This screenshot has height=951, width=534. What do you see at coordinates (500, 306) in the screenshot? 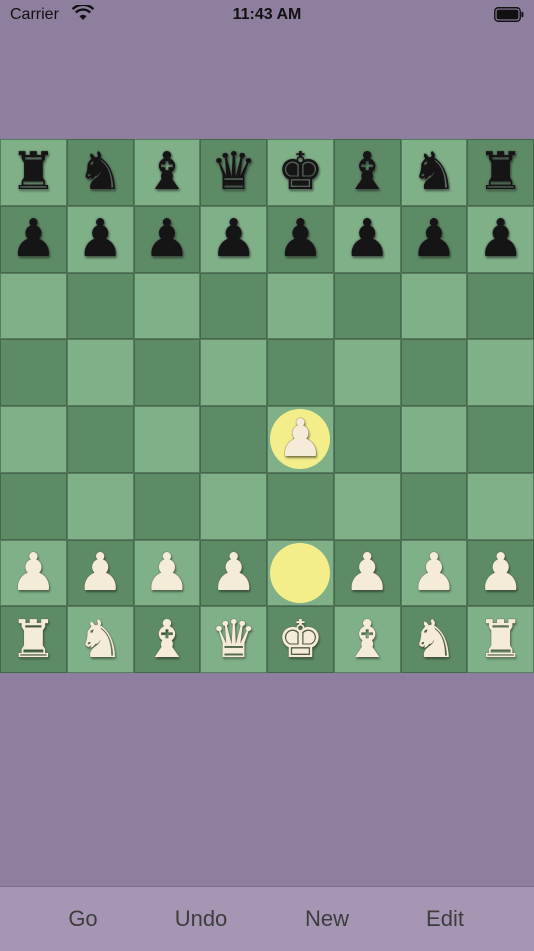
I see `square-h6` at bounding box center [500, 306].